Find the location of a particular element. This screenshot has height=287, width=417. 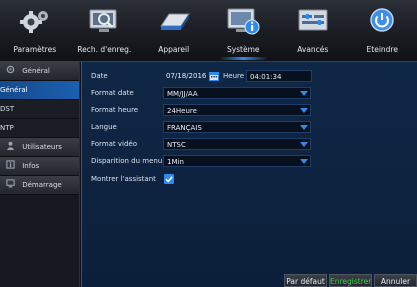

sidebar-section-startup: Démarrage is located at coordinates (39, 185).